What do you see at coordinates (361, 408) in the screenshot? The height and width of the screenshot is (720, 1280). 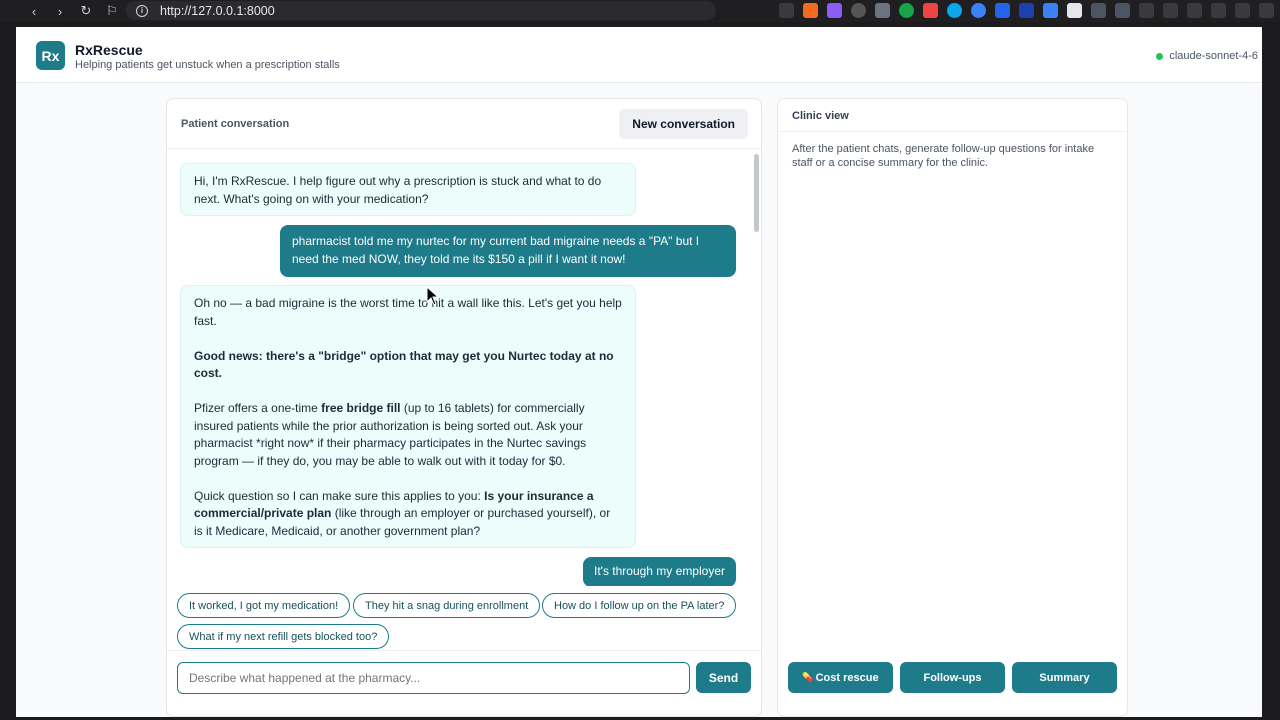 I see `bold-text: free bridge fill` at bounding box center [361, 408].